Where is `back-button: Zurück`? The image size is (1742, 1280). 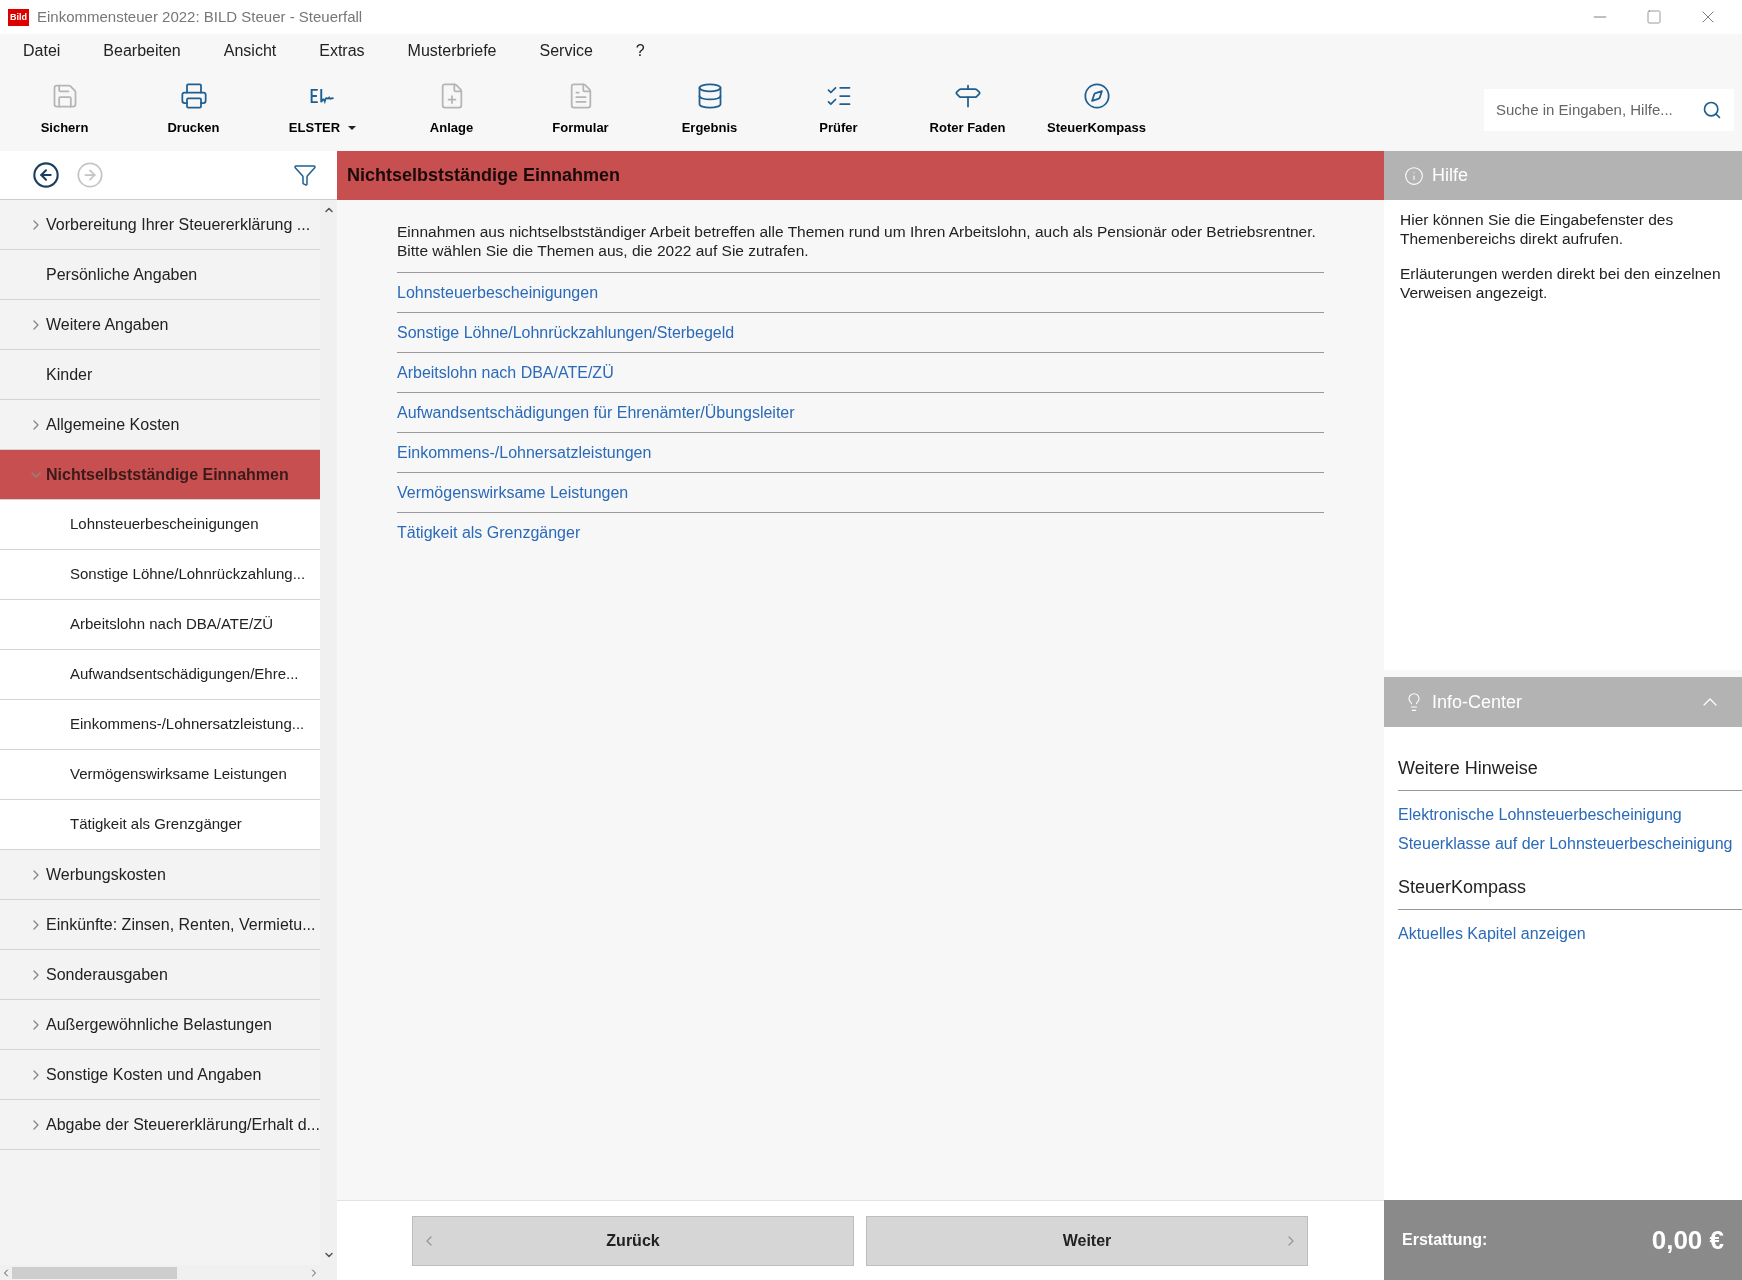
back-button: Zurück is located at coordinates (633, 1240).